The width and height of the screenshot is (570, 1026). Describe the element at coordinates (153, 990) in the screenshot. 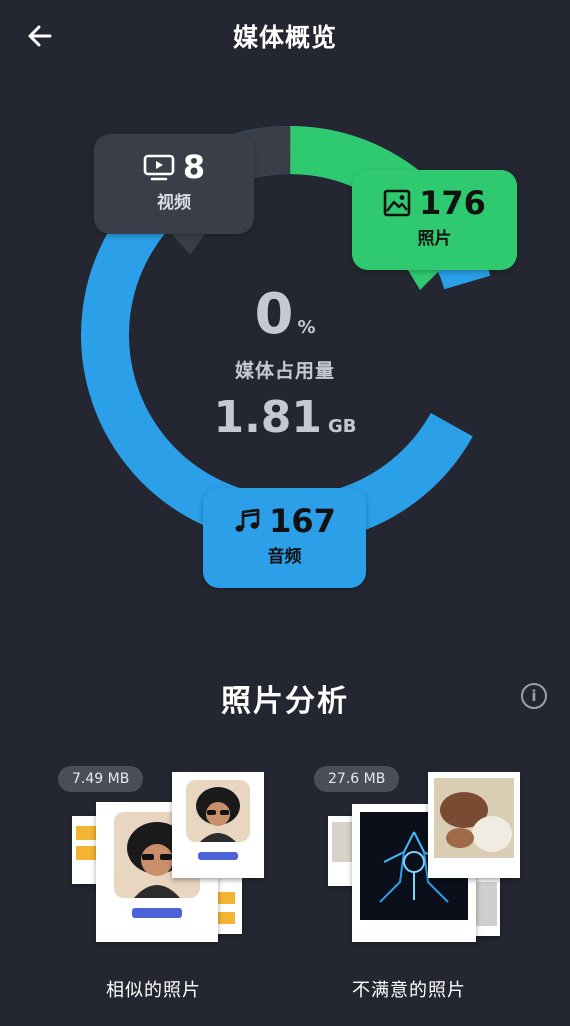

I see `similar-photos-label: 相似的照片` at that location.